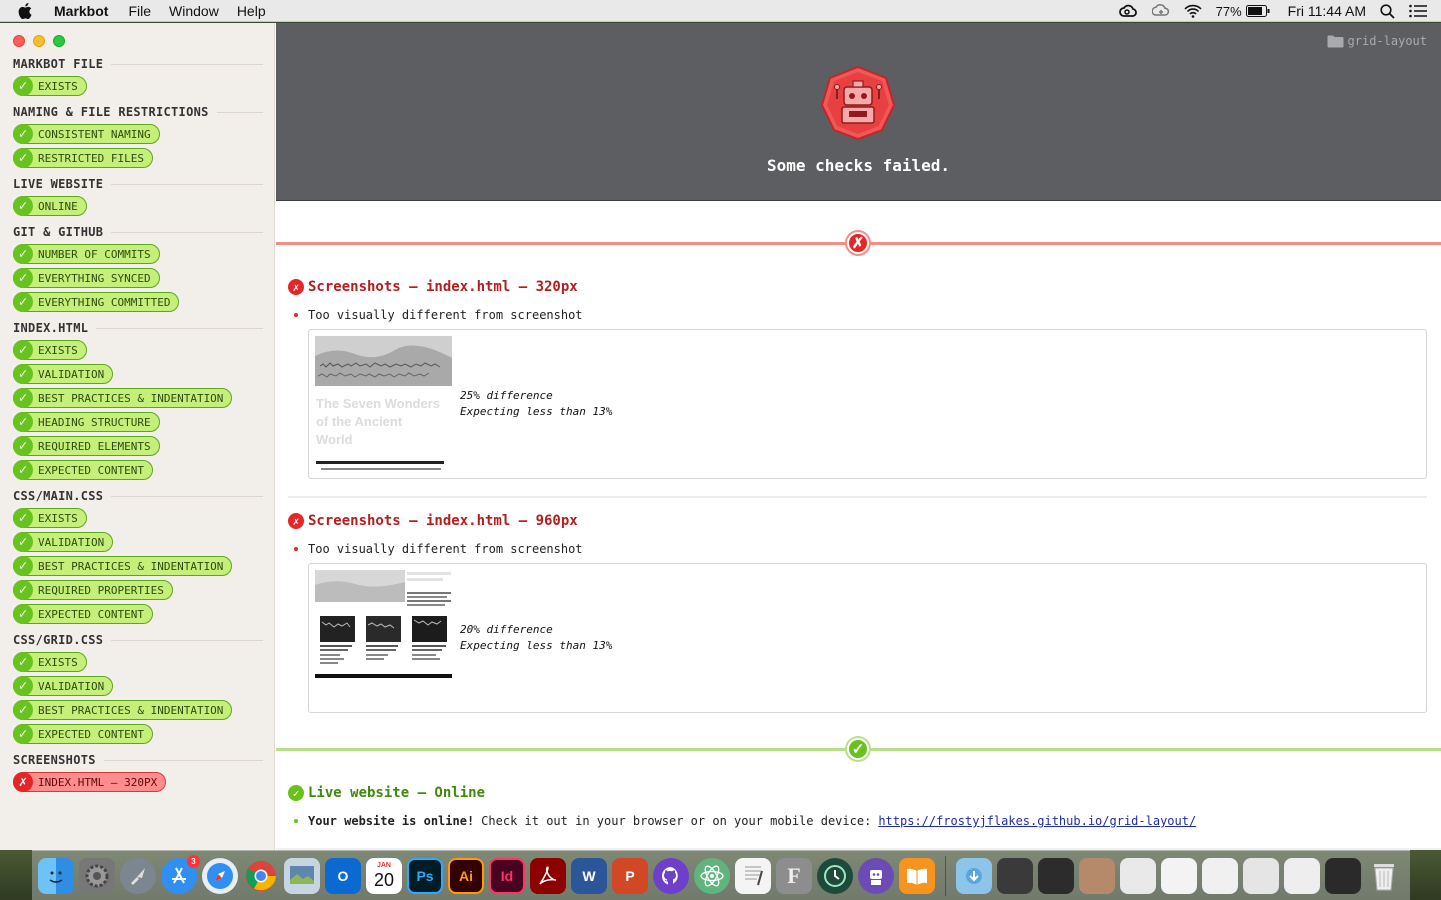 The image size is (1441, 900). What do you see at coordinates (589, 875) in the screenshot?
I see `word-icon: W` at bounding box center [589, 875].